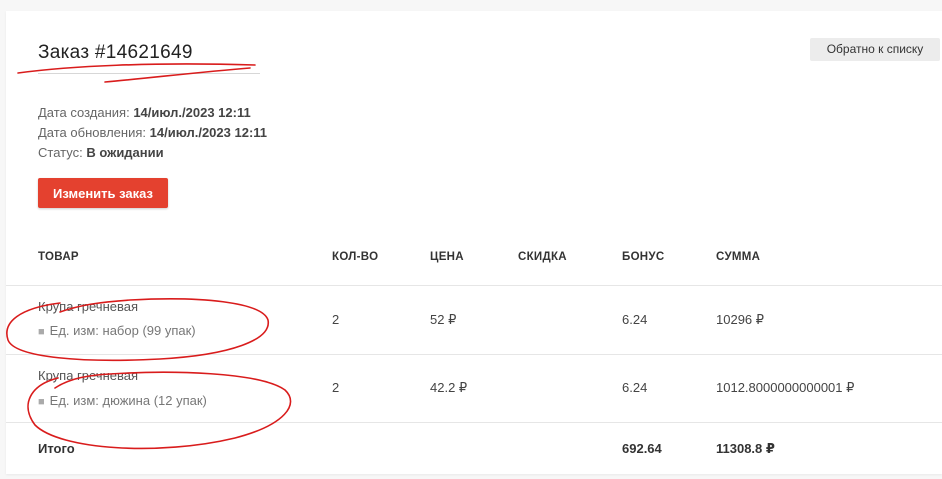 Image resolution: width=942 pixels, height=479 pixels. What do you see at coordinates (192, 112) in the screenshot?
I see `created-value: 14/июл./2023 12:11` at bounding box center [192, 112].